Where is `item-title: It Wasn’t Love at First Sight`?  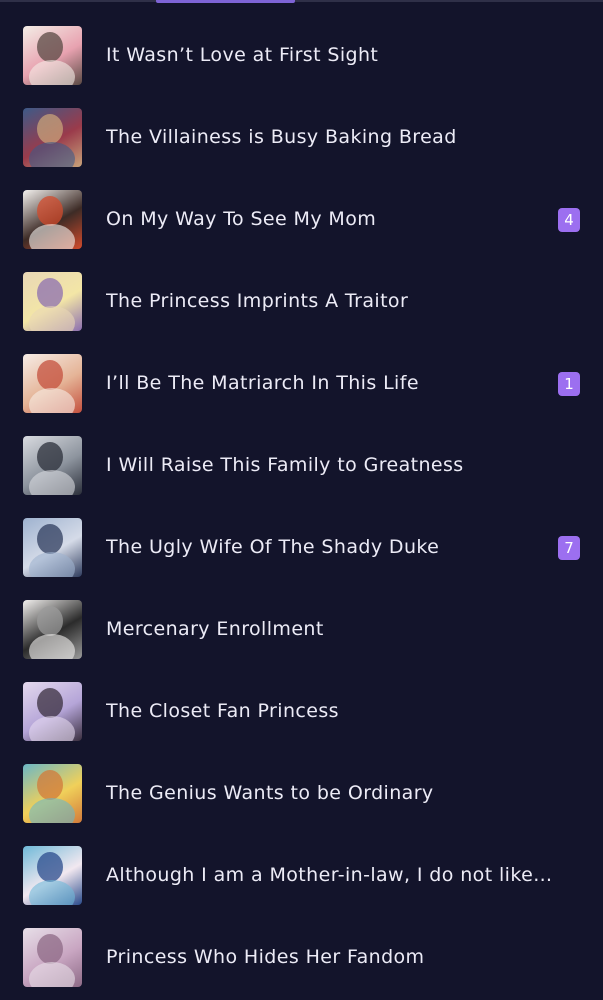
item-title: It Wasn’t Love at First Sight is located at coordinates (331, 55).